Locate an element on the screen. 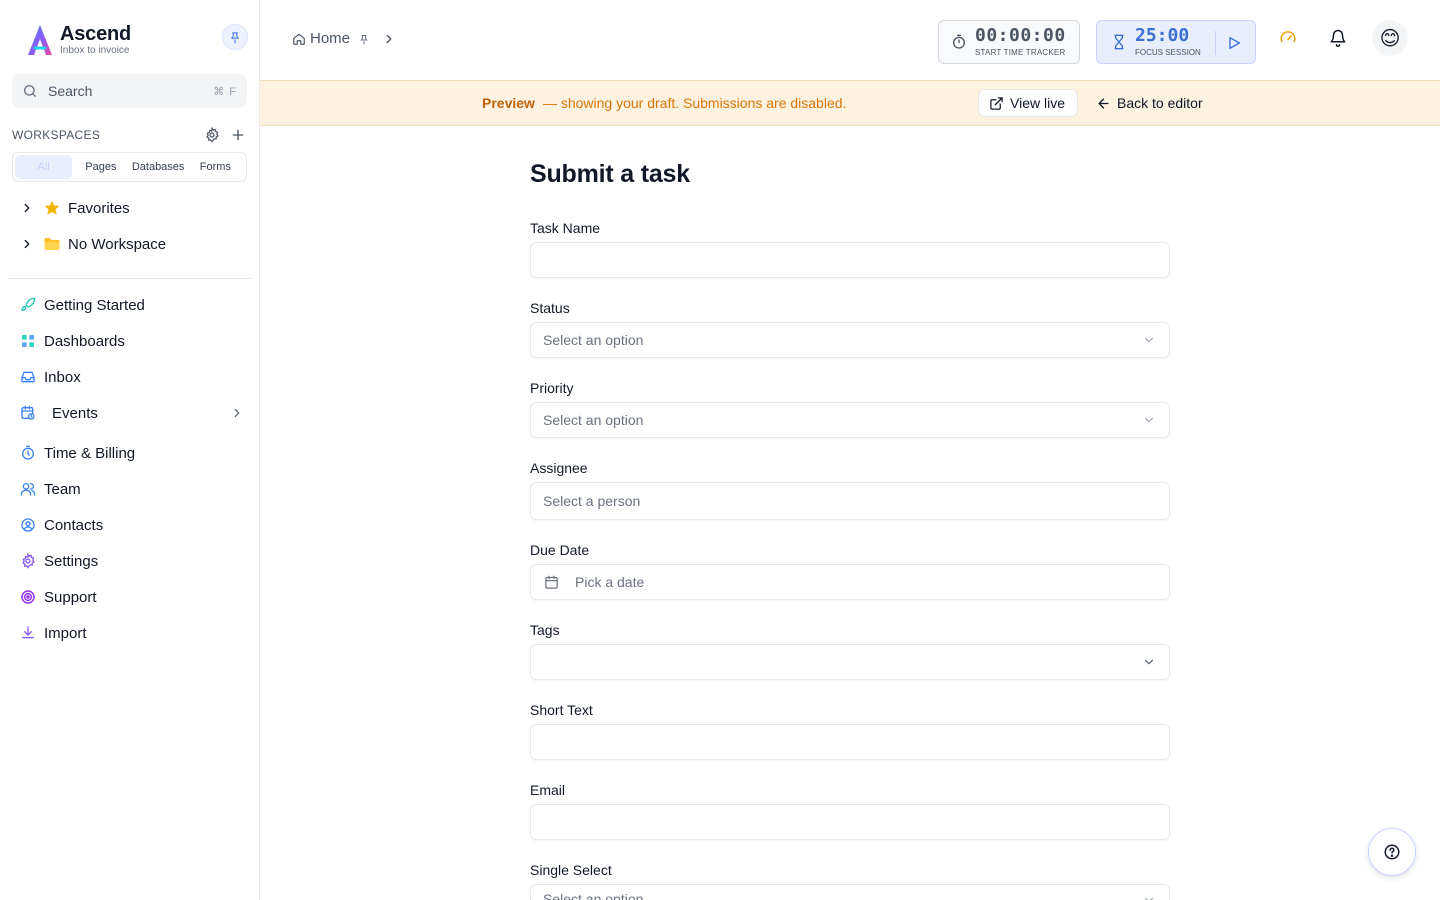 This screenshot has width=1440, height=900. help-button is located at coordinates (1392, 852).